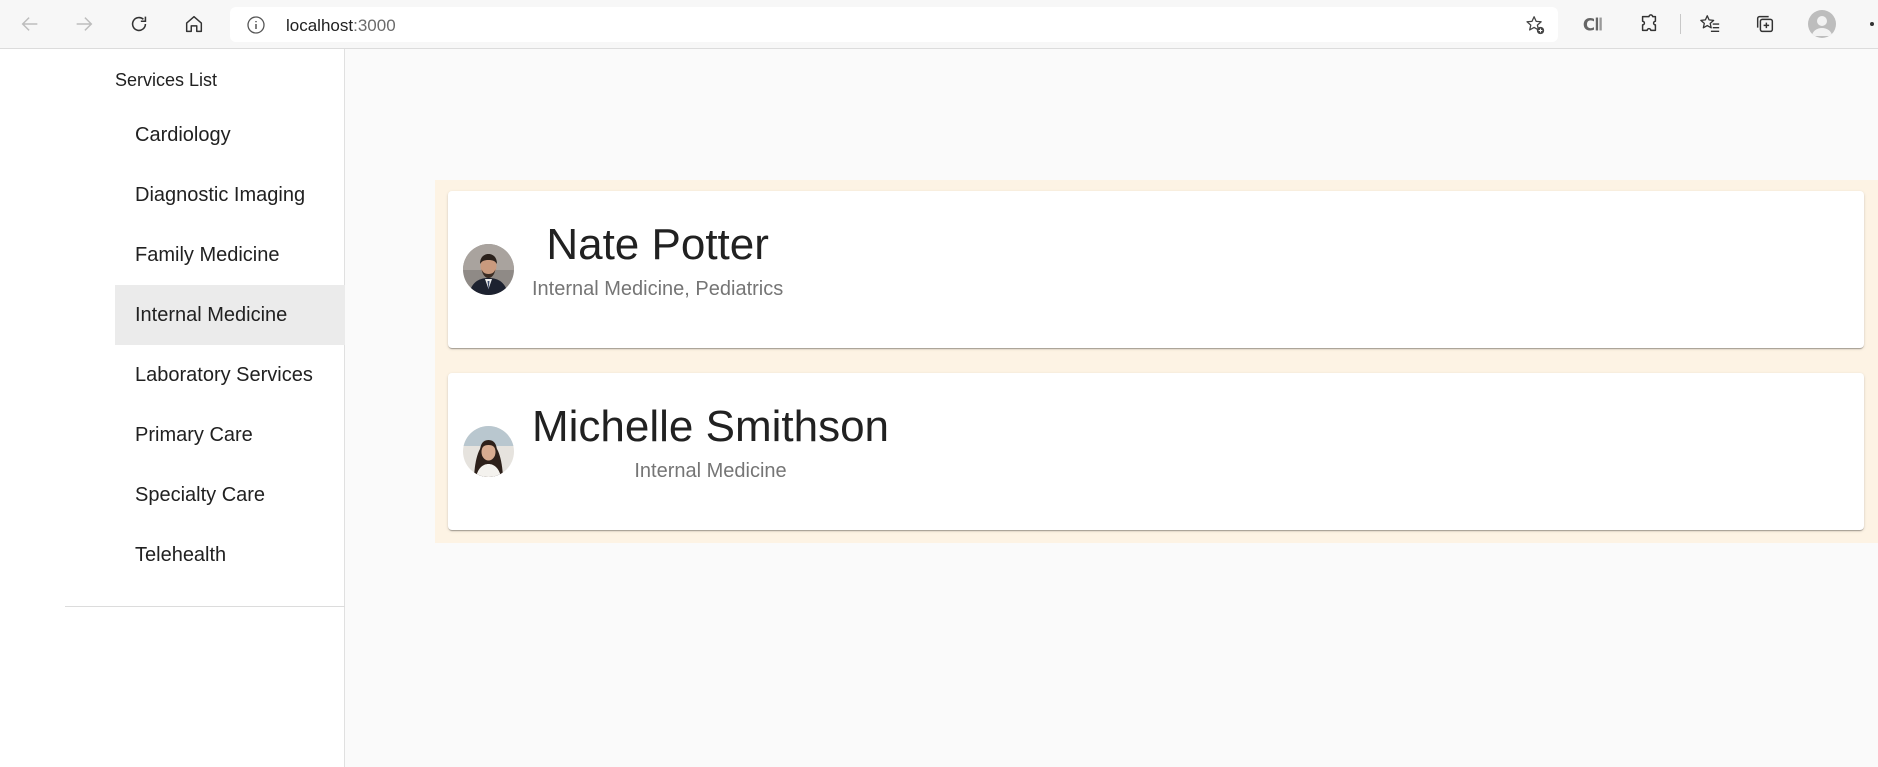 The image size is (1878, 767). Describe the element at coordinates (166, 80) in the screenshot. I see `sidebar-title: Services List` at that location.